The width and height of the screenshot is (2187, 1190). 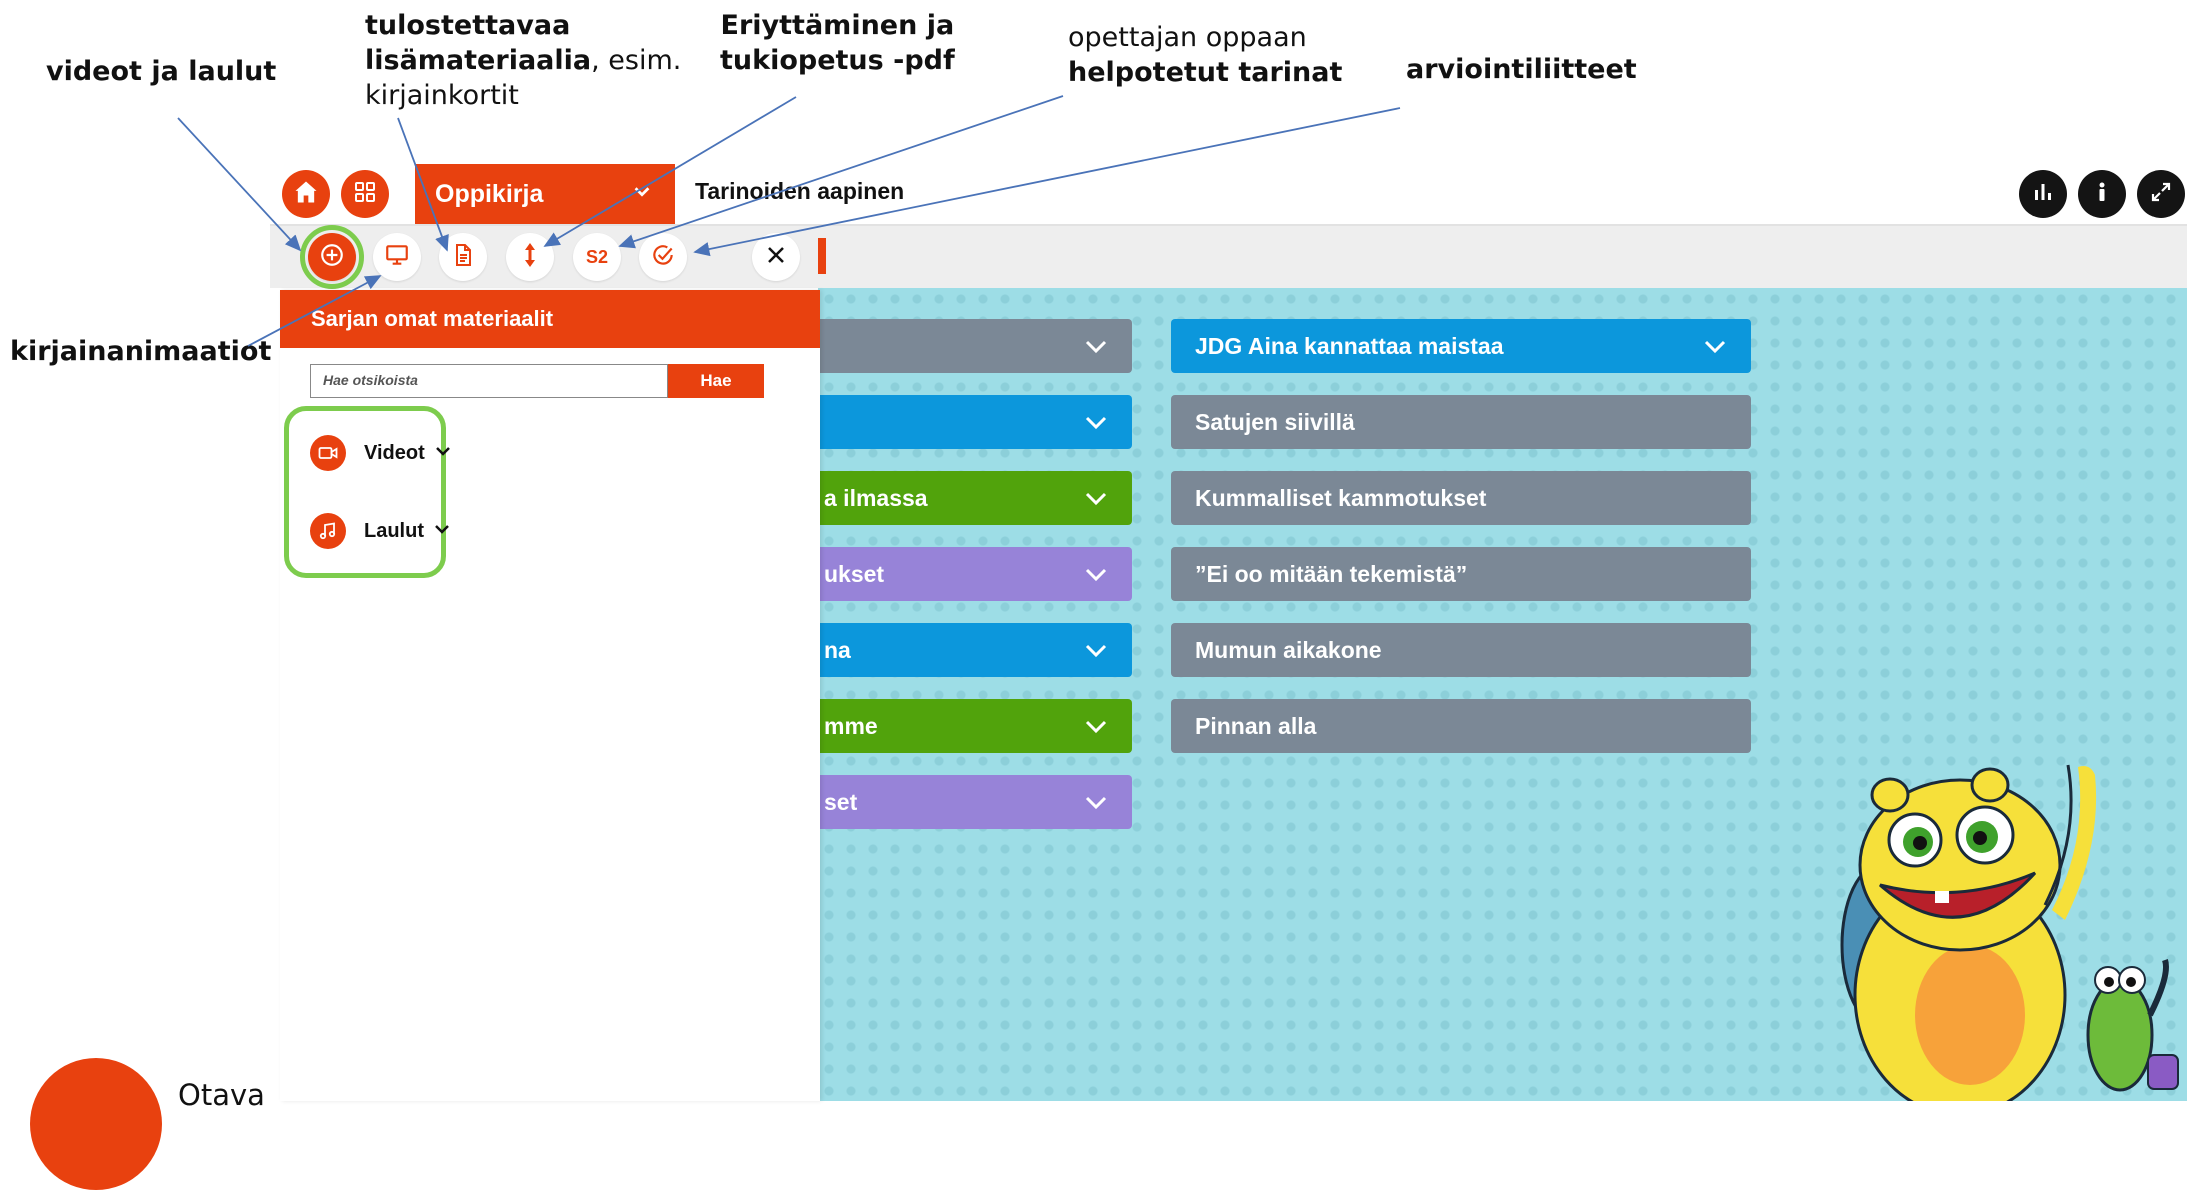 I want to click on vertical-arrows-icon, so click(x=530, y=257).